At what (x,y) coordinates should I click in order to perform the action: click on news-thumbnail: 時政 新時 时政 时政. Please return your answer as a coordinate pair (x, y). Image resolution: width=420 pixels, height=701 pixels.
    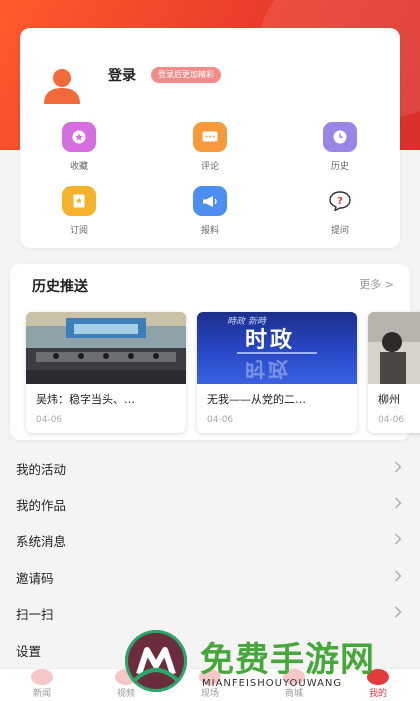
    Looking at the image, I should click on (277, 348).